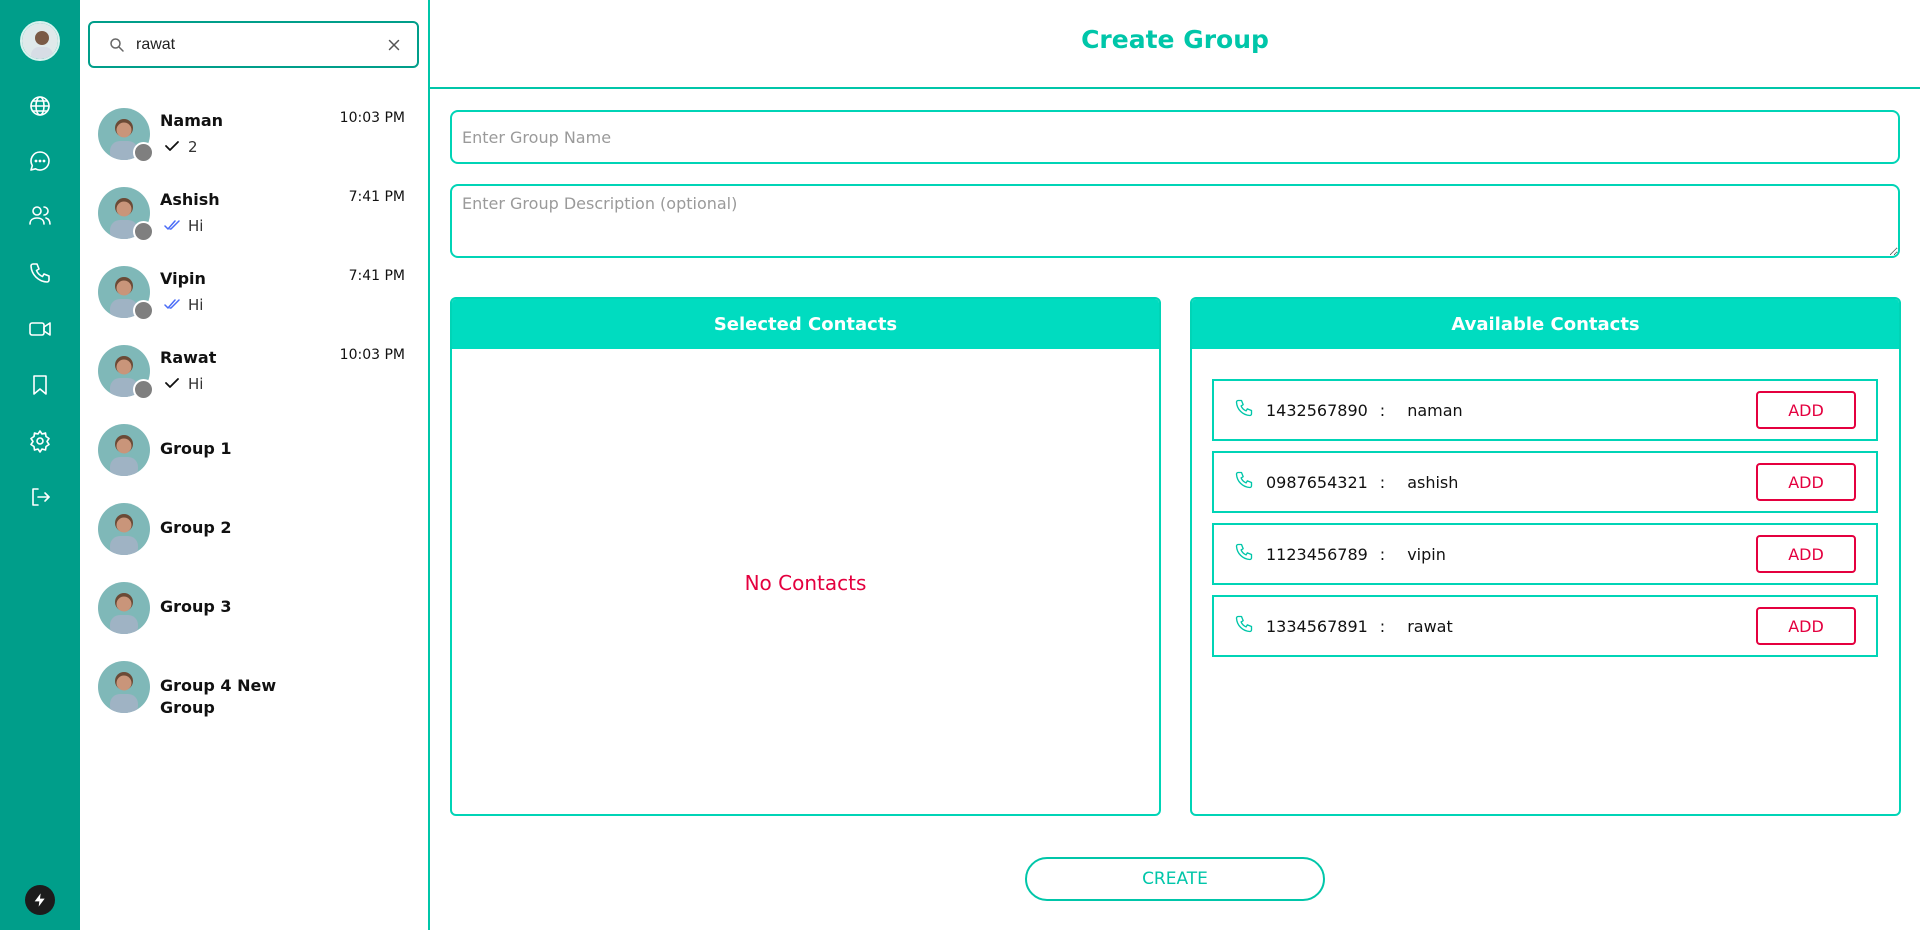  What do you see at coordinates (254, 380) in the screenshot?
I see `chat-list-item: Rawat 10:03 PM Hi` at bounding box center [254, 380].